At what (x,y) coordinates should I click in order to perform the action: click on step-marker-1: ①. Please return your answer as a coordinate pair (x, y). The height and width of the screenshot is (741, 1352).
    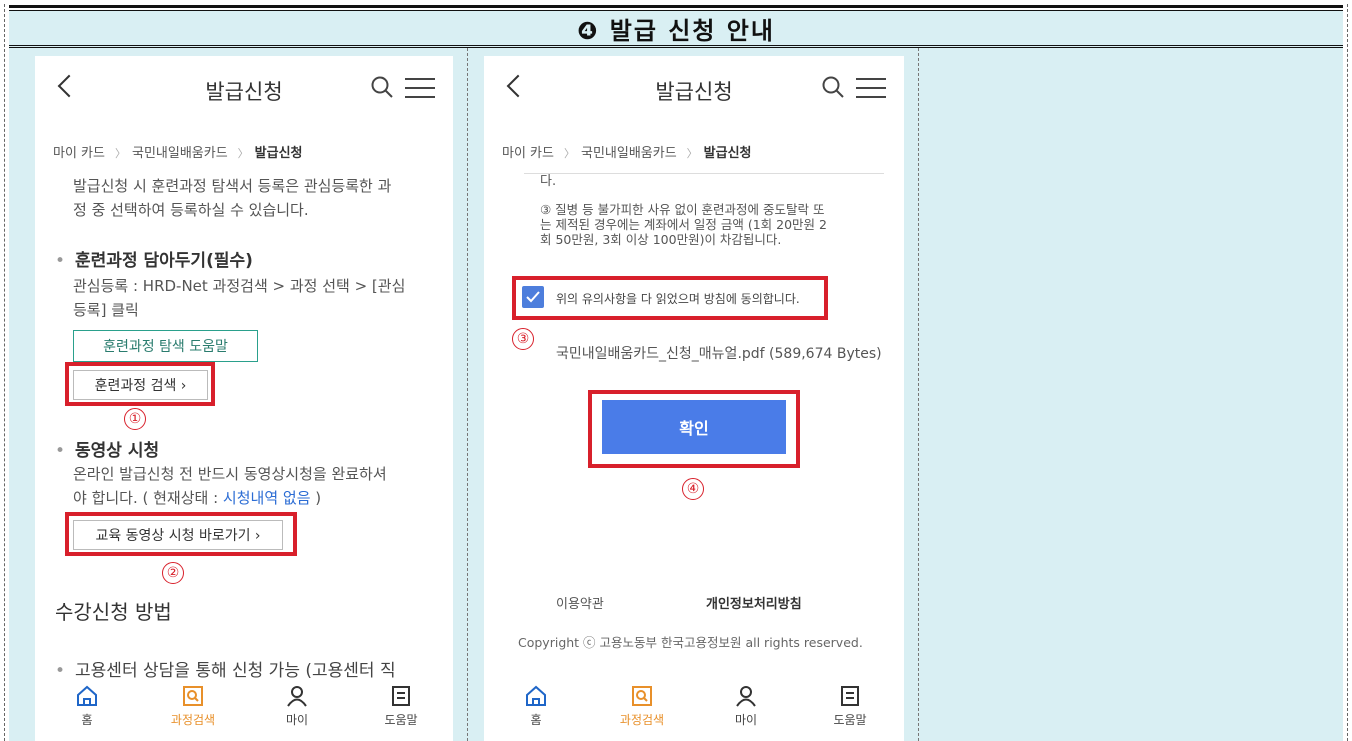
    Looking at the image, I should click on (135, 419).